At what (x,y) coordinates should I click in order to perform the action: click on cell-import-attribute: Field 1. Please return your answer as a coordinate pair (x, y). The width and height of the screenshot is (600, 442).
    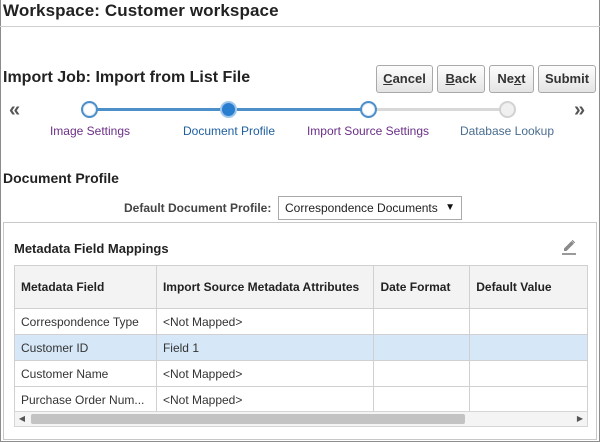
    Looking at the image, I should click on (265, 347).